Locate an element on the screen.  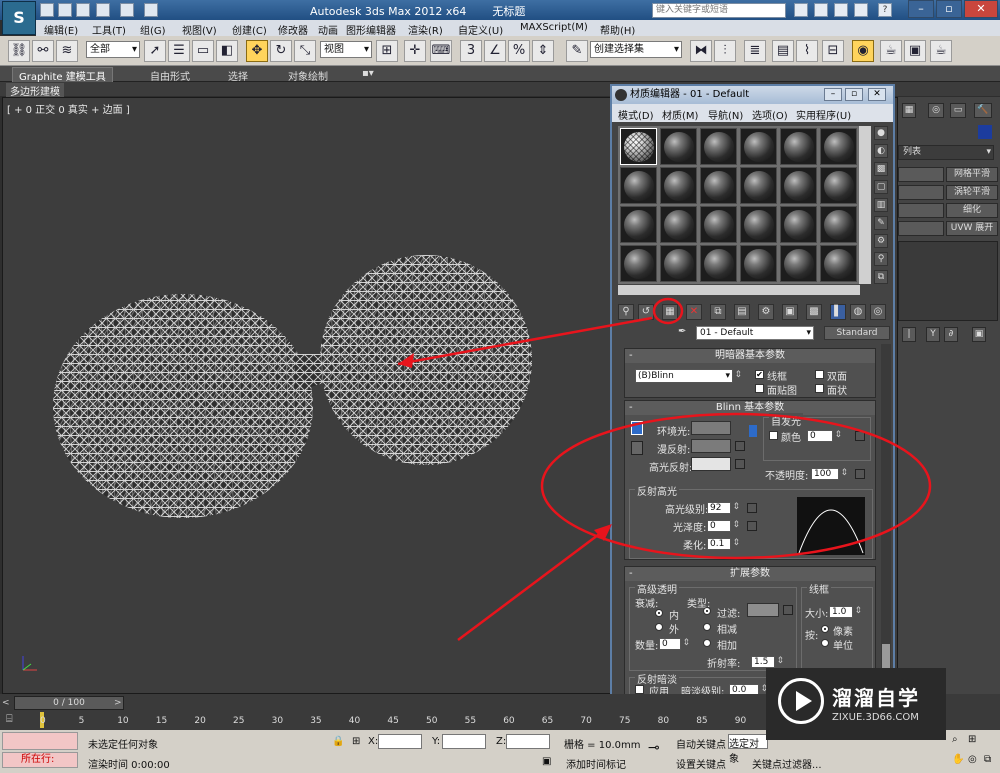
snaps-toggle-icon: 3 is located at coordinates (471, 51).